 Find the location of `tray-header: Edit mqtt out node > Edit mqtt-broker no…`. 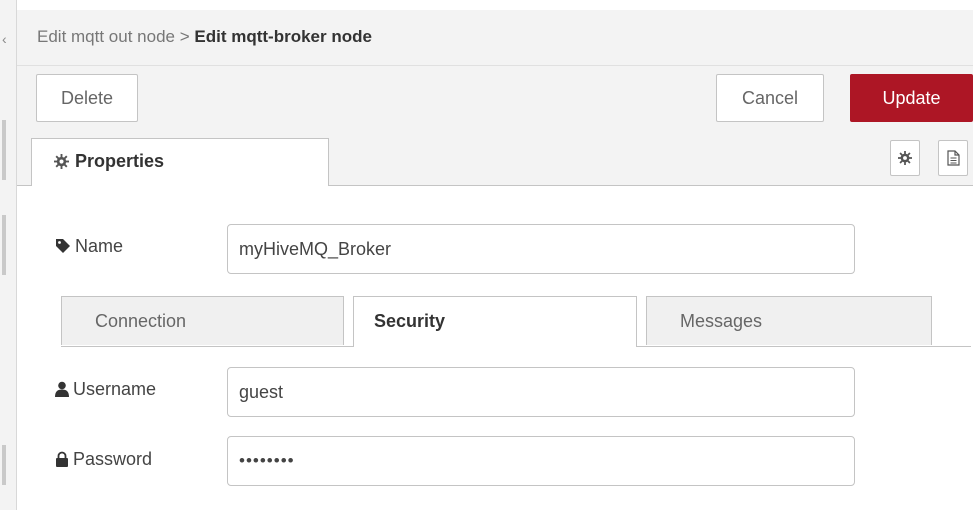

tray-header: Edit mqtt out node > Edit mqtt-broker no… is located at coordinates (495, 38).